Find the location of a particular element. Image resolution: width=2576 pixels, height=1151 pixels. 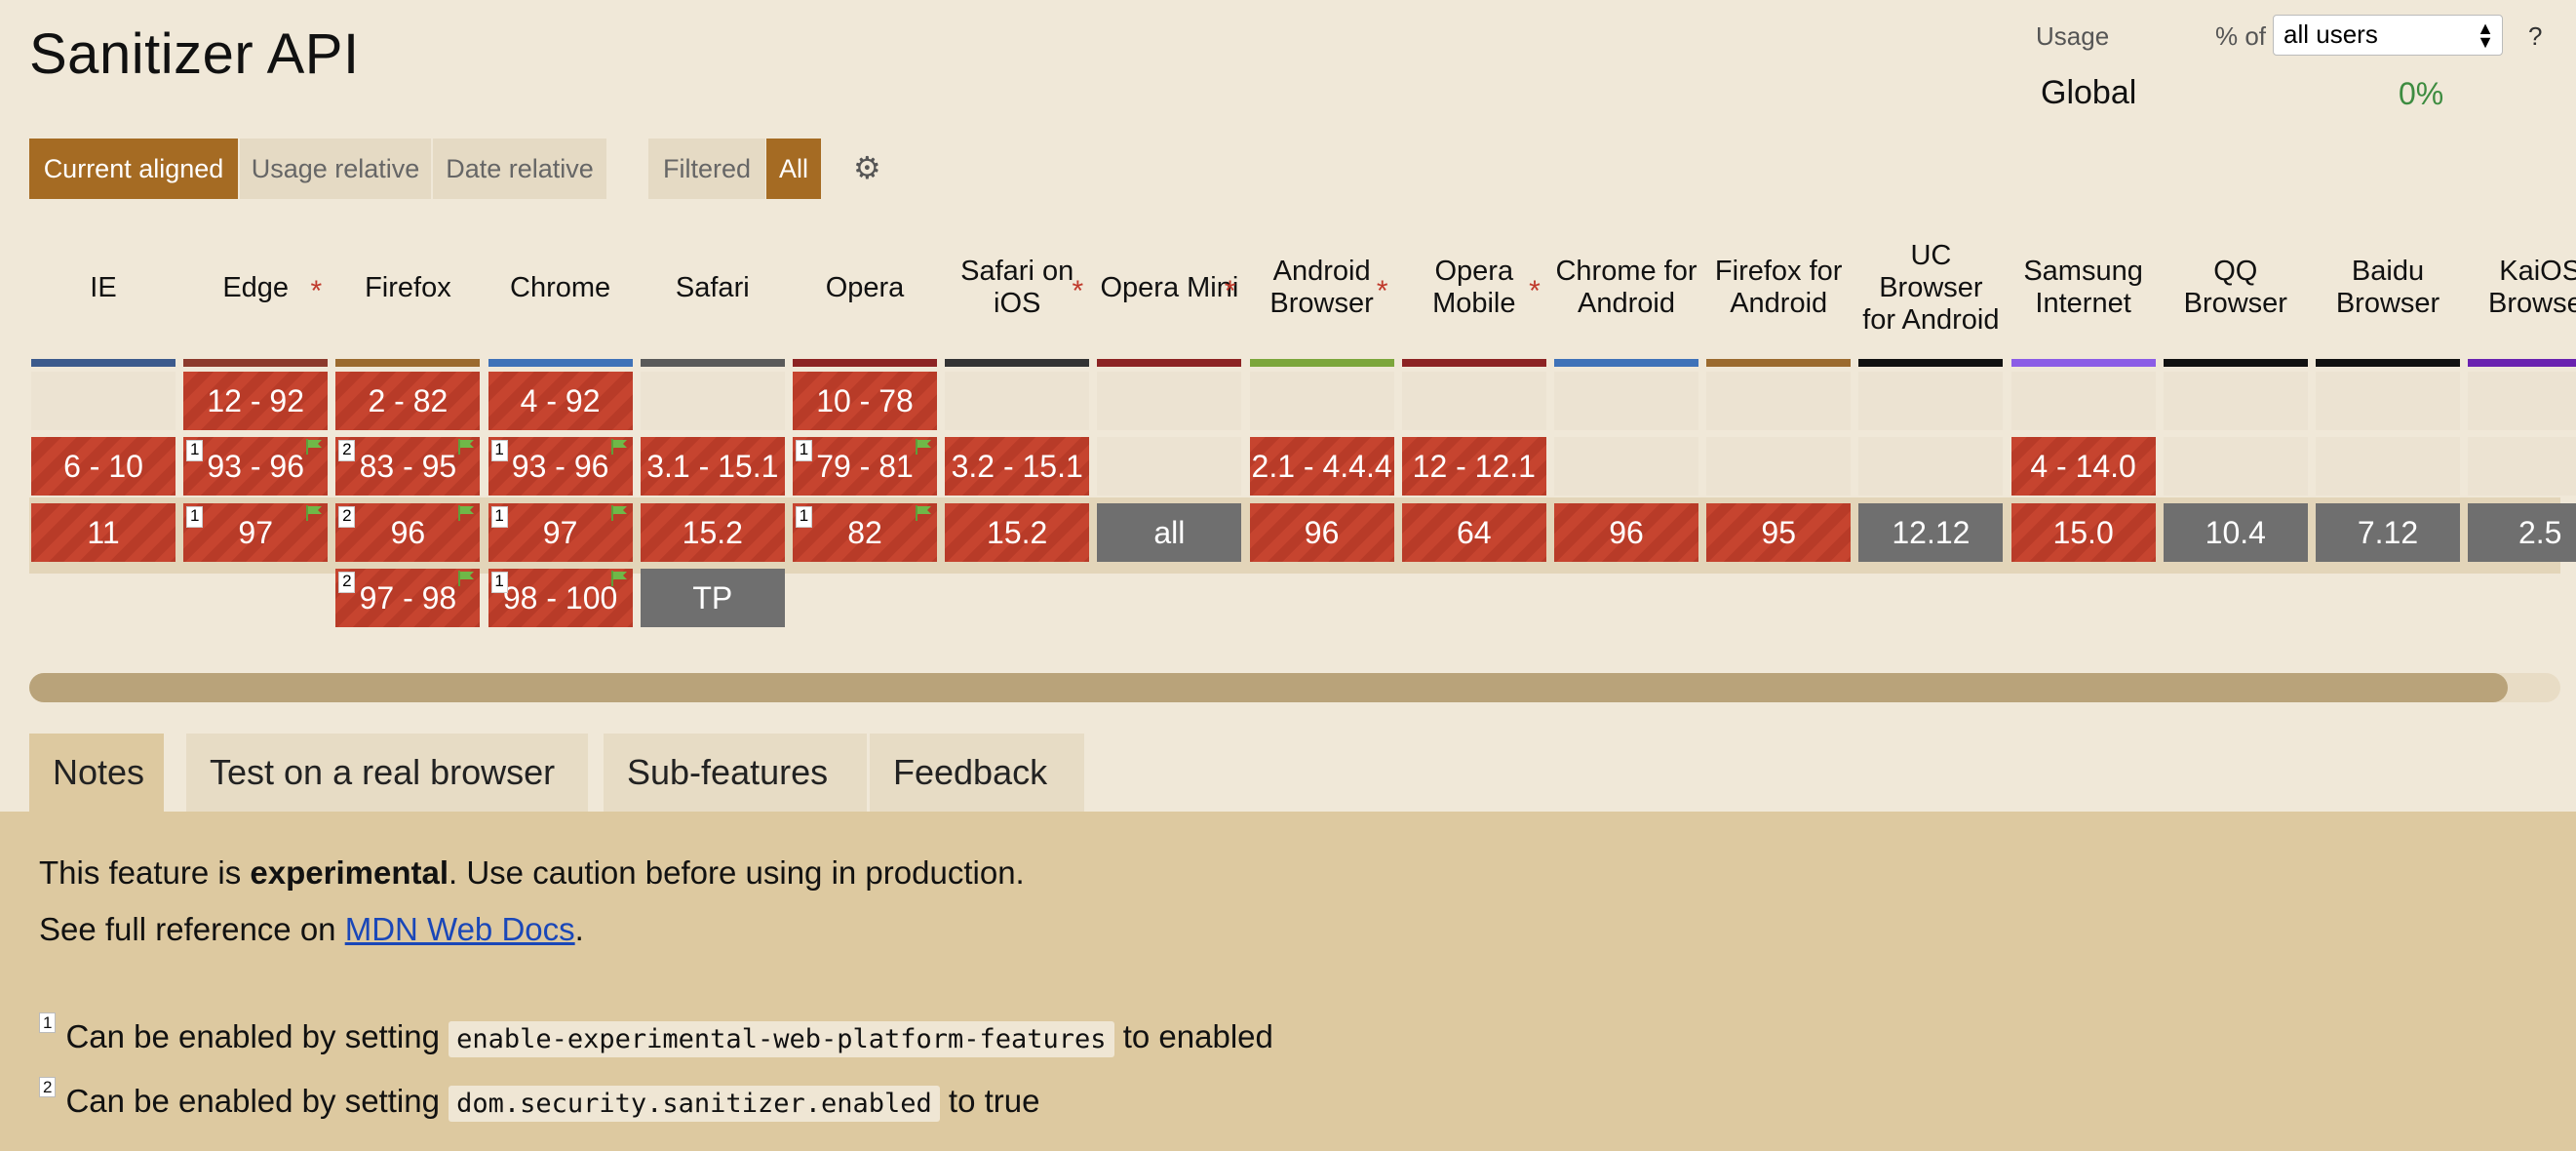

version-label: 98 - 100 is located at coordinates (560, 597).